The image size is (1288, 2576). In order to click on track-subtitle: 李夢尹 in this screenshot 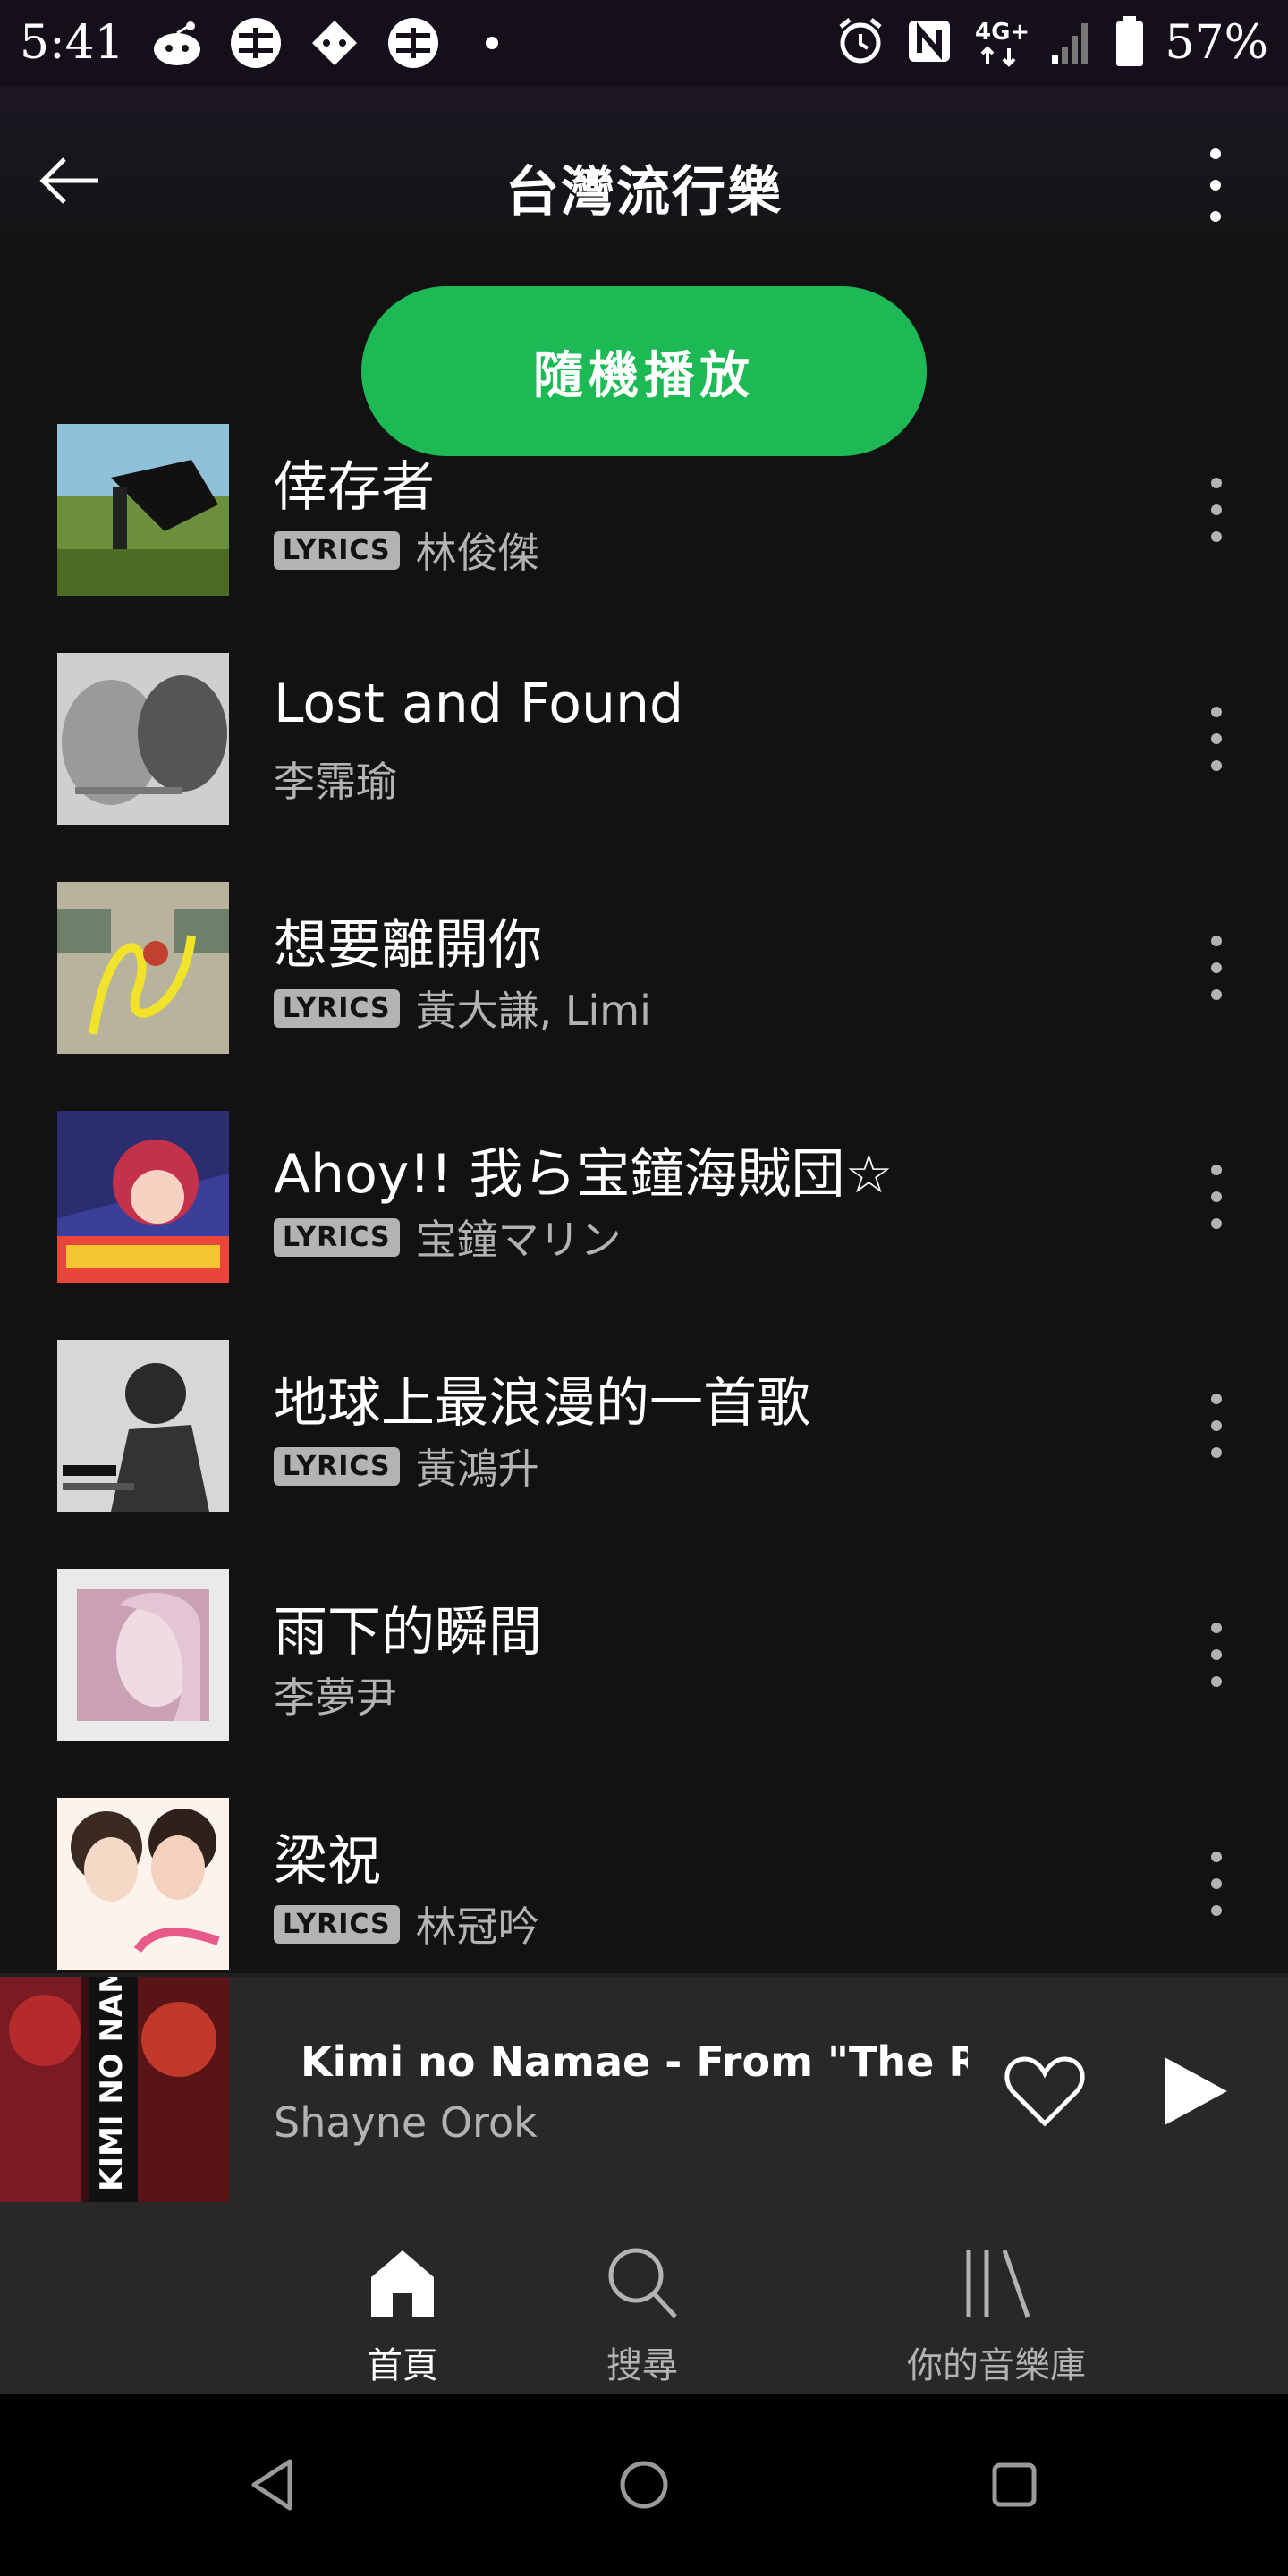, I will do `click(335, 1694)`.